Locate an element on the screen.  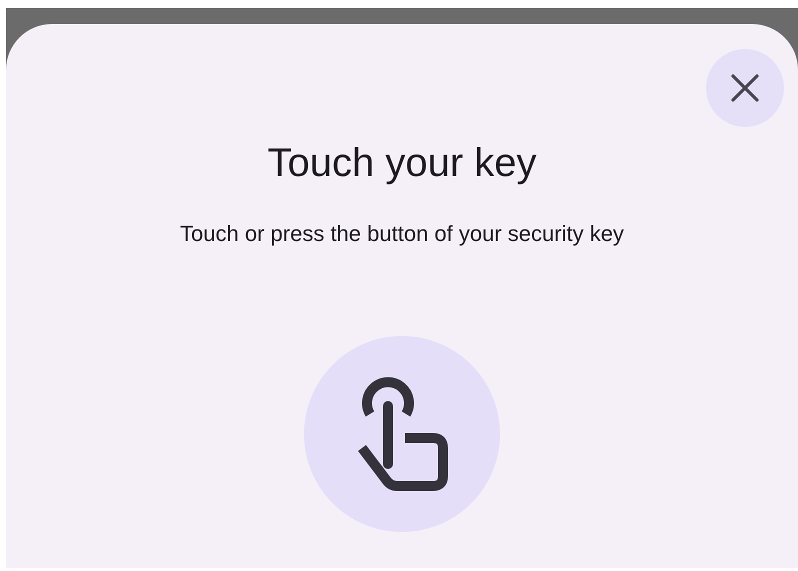
close-icon is located at coordinates (745, 88).